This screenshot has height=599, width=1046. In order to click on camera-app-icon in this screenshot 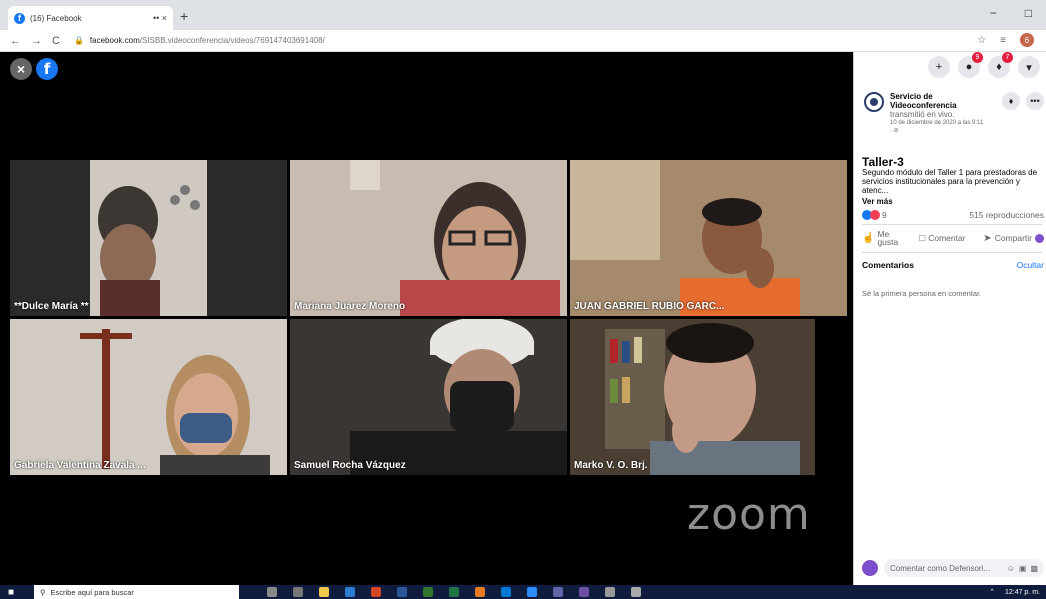, I will do `click(636, 592)`.